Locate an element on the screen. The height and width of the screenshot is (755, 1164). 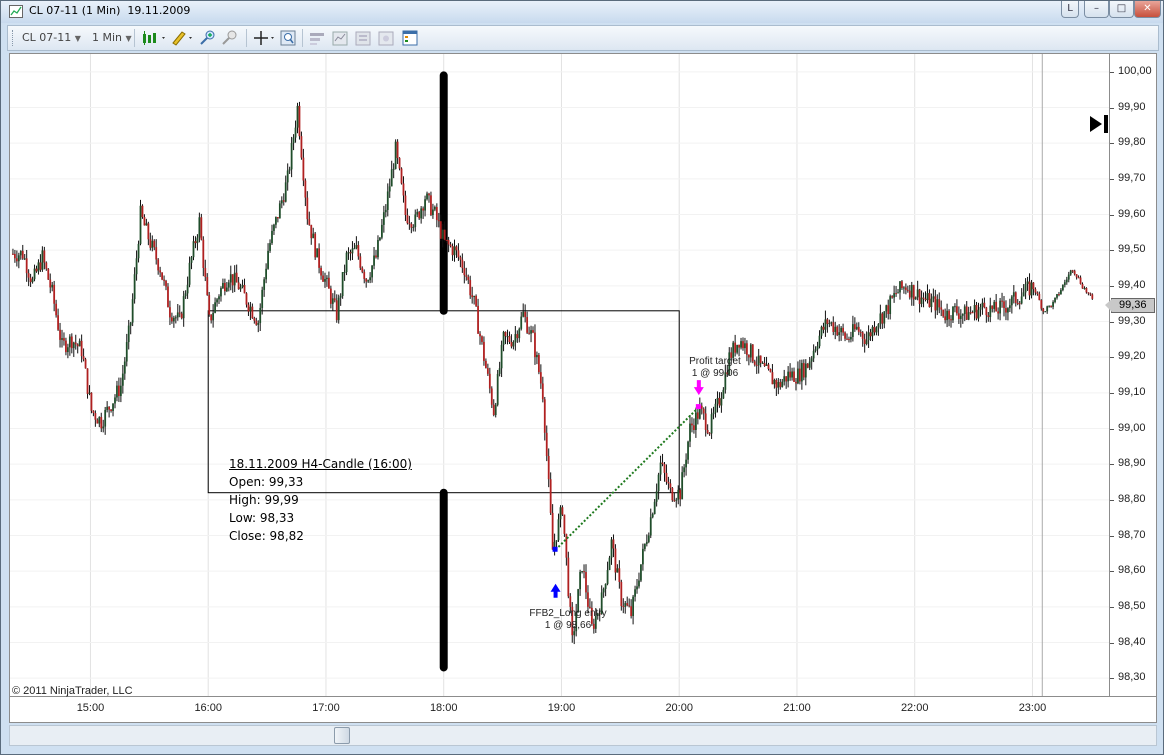
crosshair-icon is located at coordinates (265, 38).